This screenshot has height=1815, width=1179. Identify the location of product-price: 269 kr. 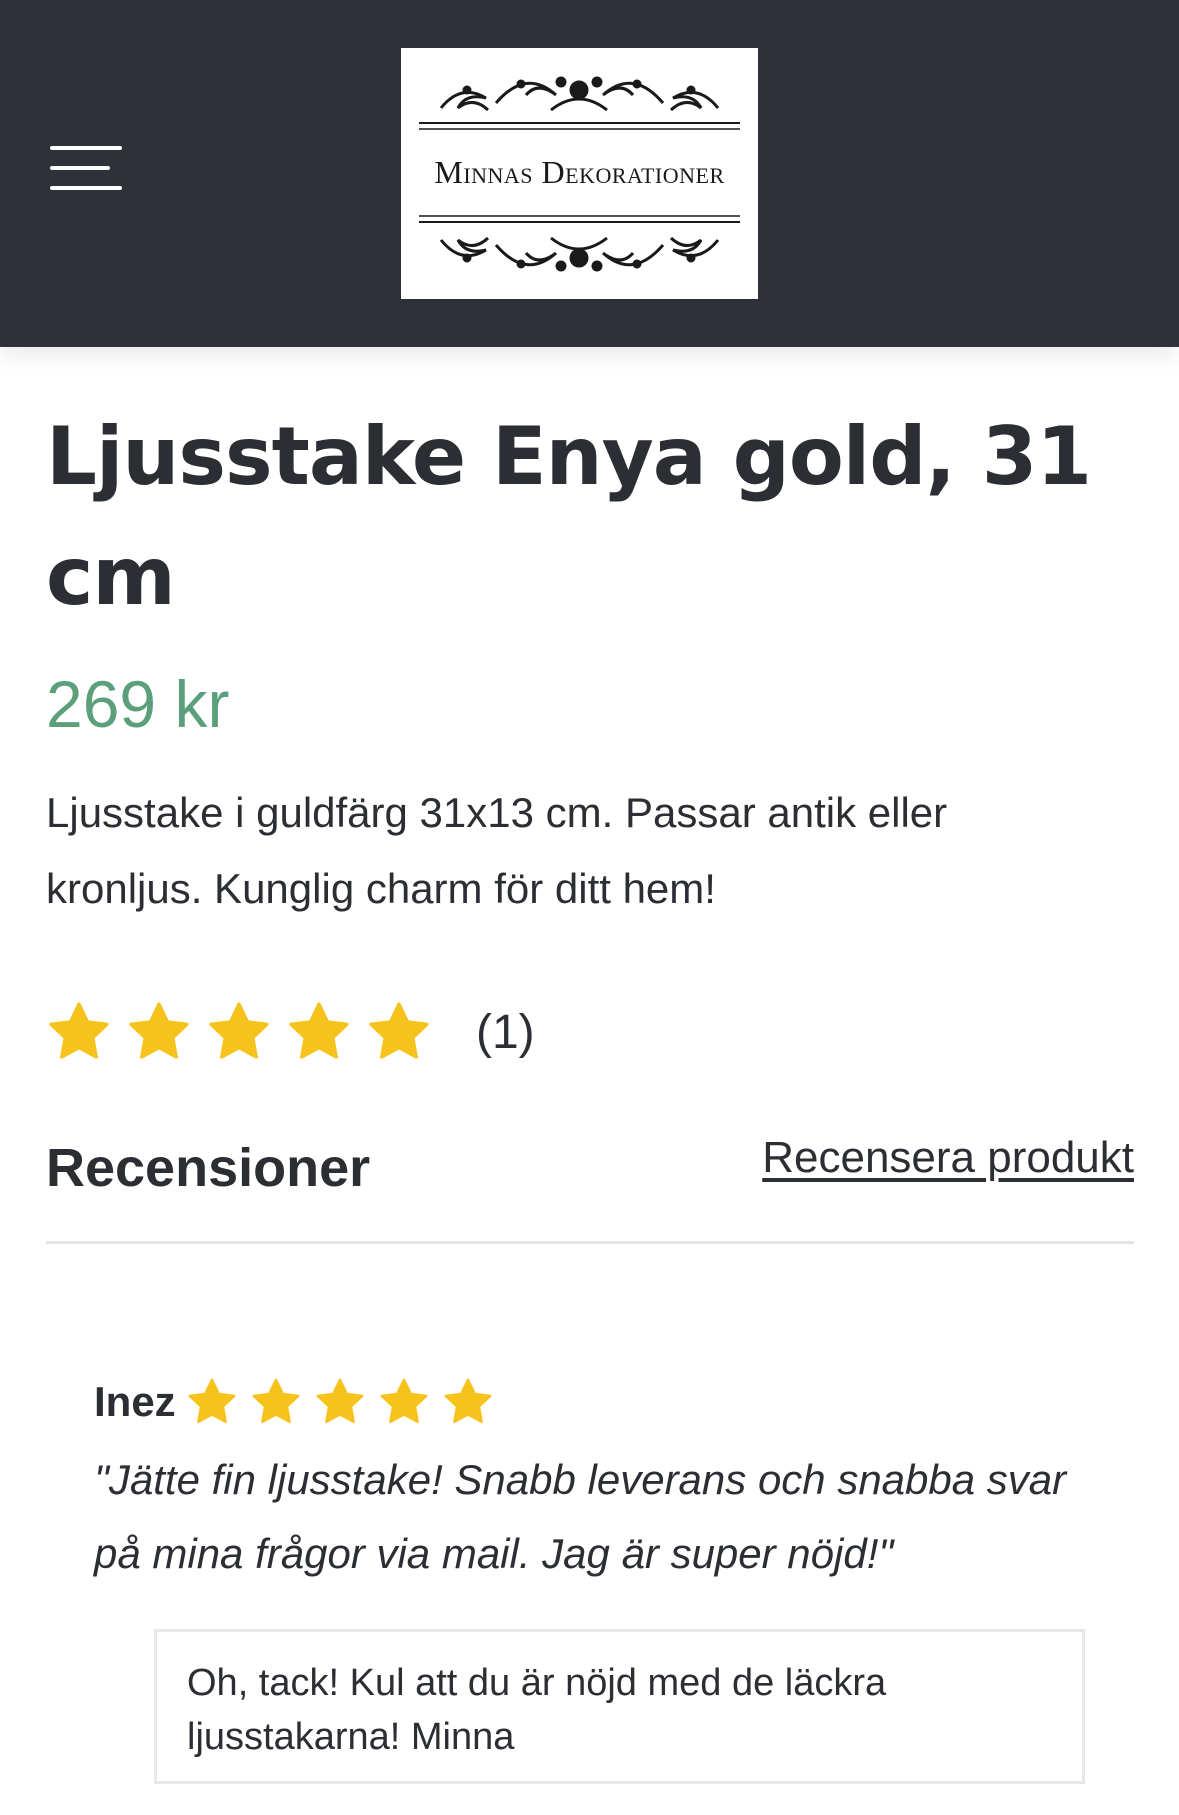
(138, 704).